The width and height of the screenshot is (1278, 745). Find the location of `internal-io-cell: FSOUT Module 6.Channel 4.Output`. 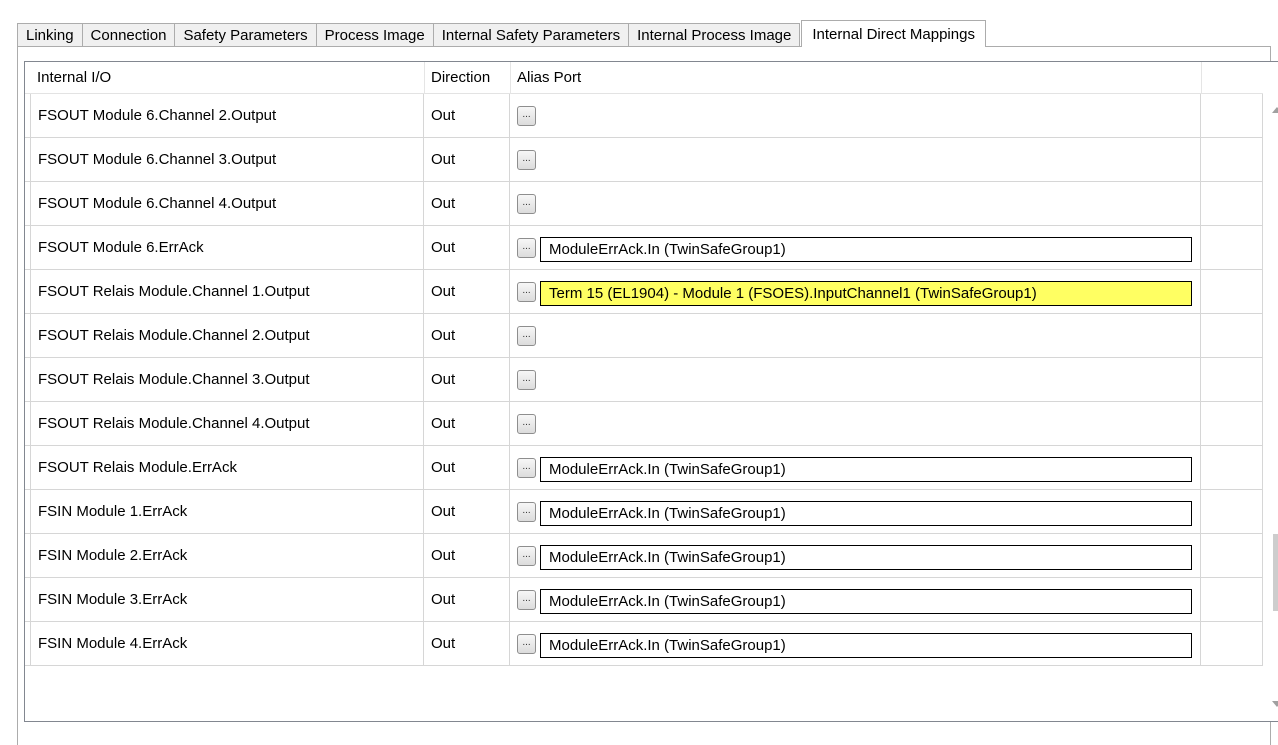

internal-io-cell: FSOUT Module 6.Channel 4.Output is located at coordinates (227, 203).